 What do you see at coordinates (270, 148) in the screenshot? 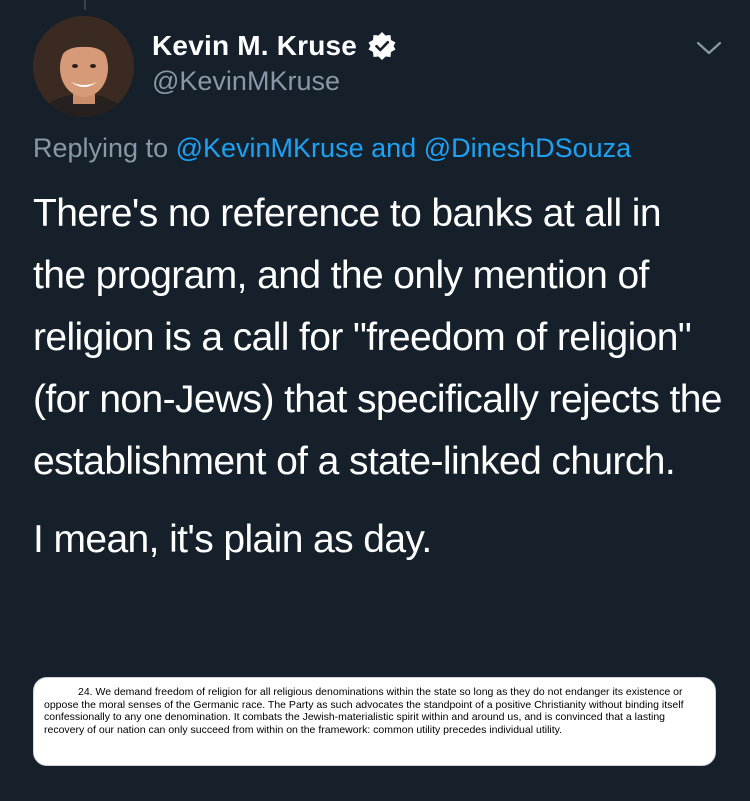
I see `mention-link-kevinmkruse: @KevinMKruse` at bounding box center [270, 148].